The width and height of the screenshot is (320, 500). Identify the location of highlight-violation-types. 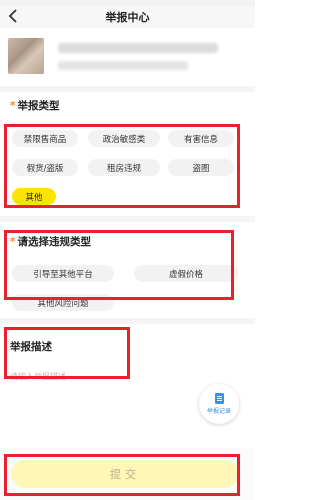
(119, 265).